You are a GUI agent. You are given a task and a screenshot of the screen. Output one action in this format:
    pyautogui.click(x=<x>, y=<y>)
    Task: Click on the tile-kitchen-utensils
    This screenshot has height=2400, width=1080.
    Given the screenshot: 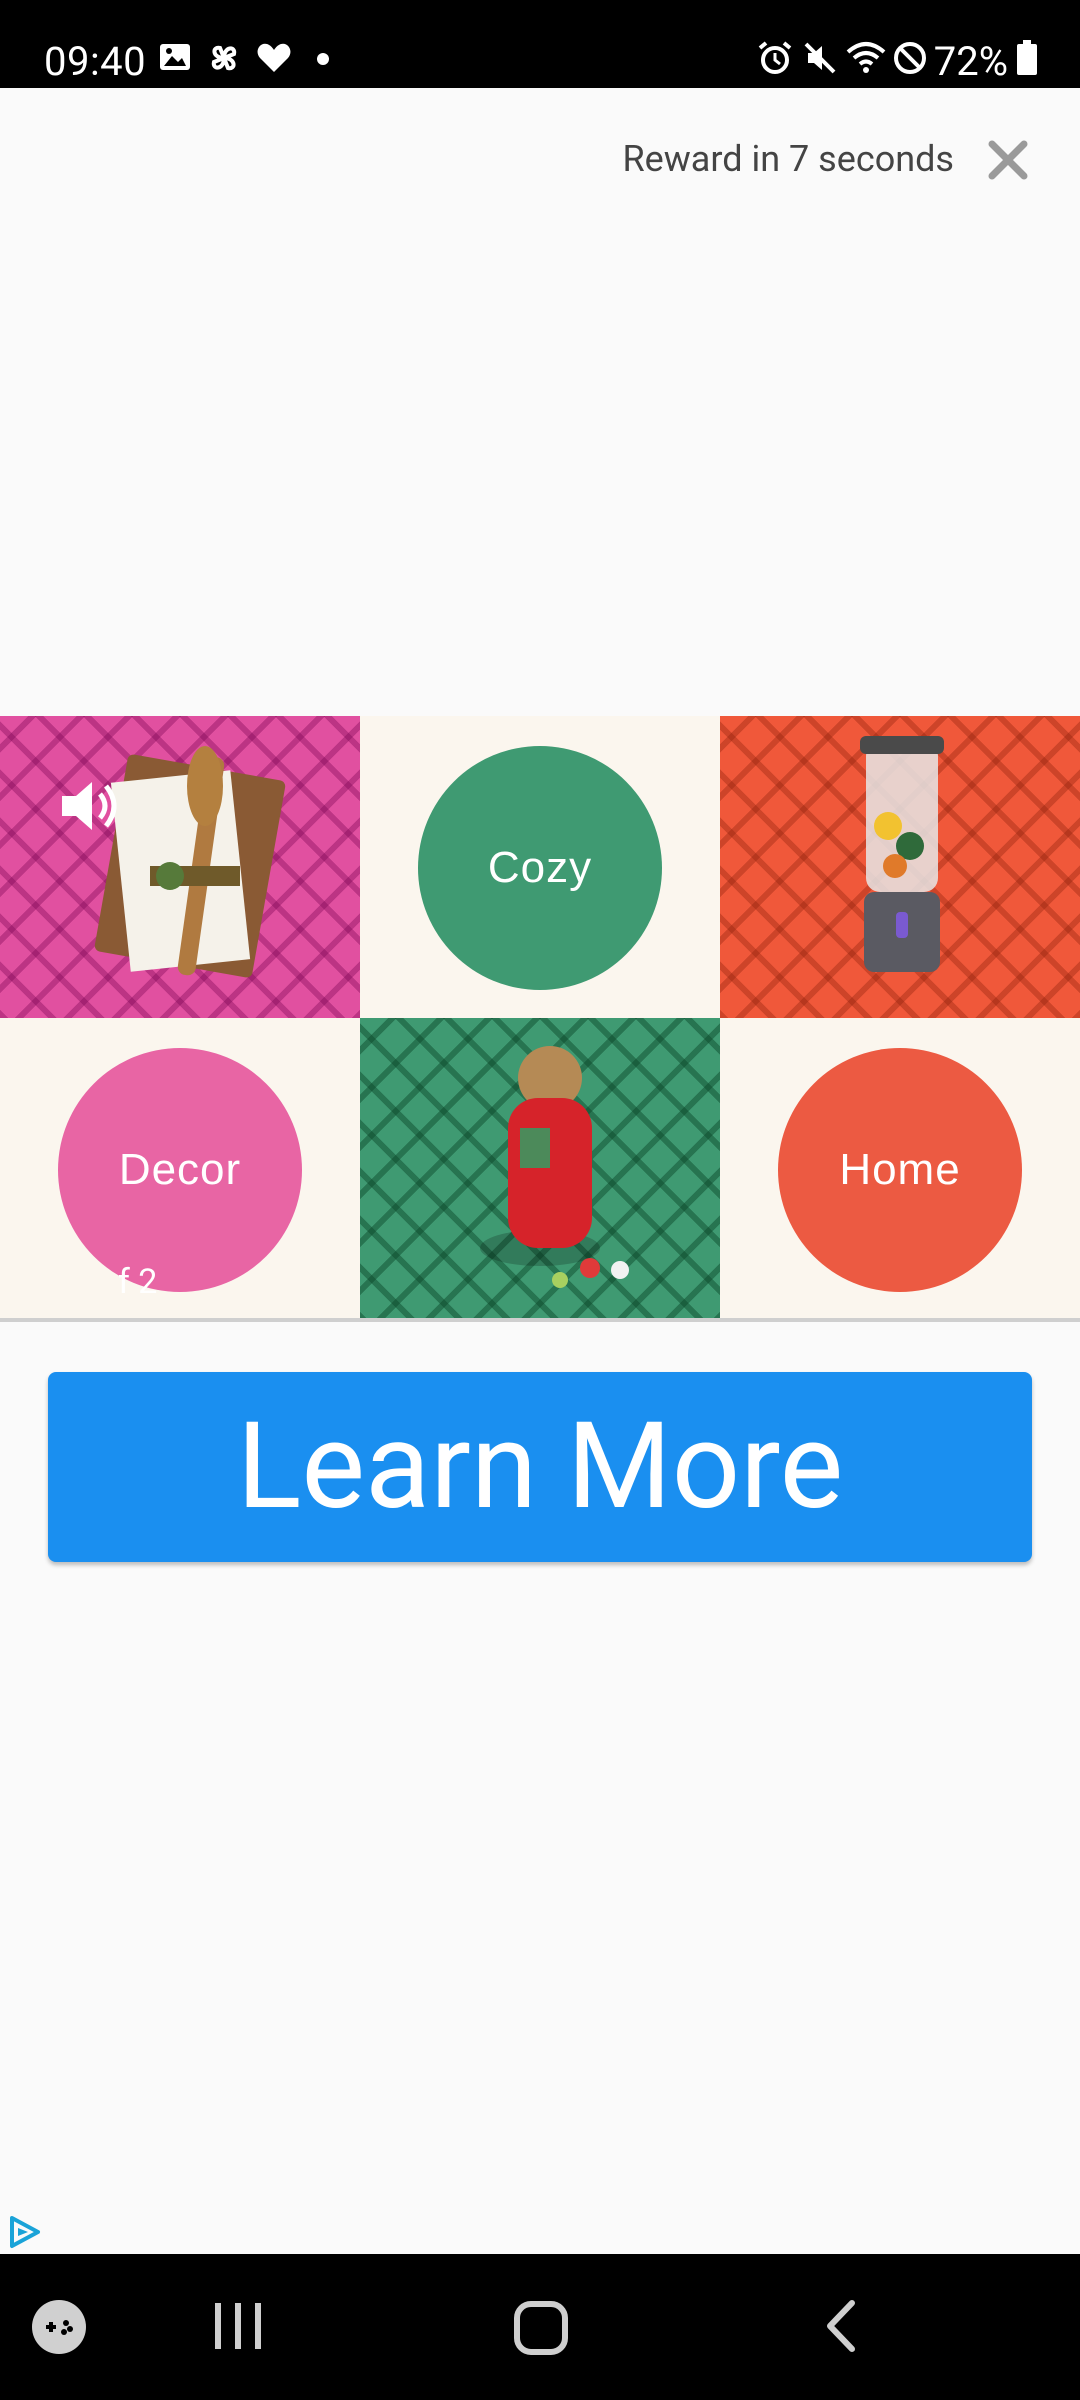 What is the action you would take?
    pyautogui.click(x=180, y=867)
    